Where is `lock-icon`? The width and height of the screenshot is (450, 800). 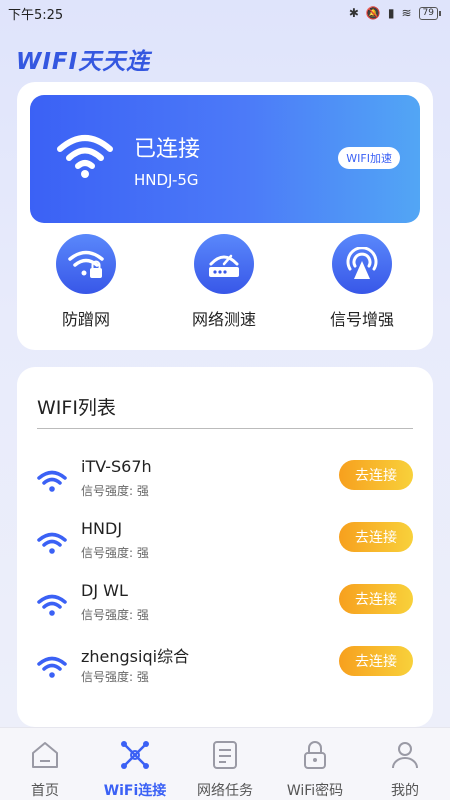
lock-icon is located at coordinates (315, 755).